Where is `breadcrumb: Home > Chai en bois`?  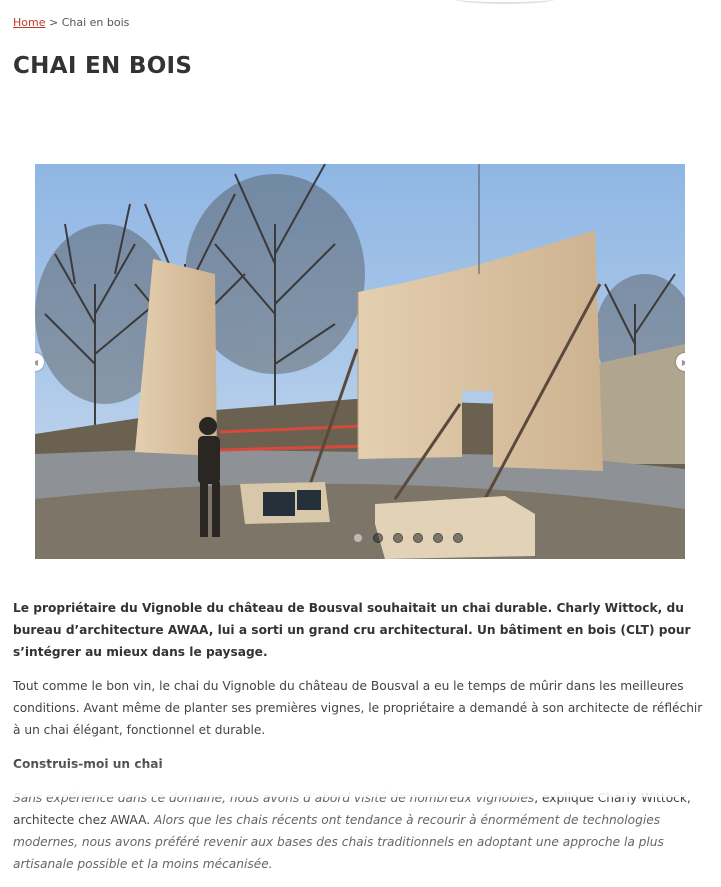 breadcrumb: Home > Chai en bois is located at coordinates (71, 22).